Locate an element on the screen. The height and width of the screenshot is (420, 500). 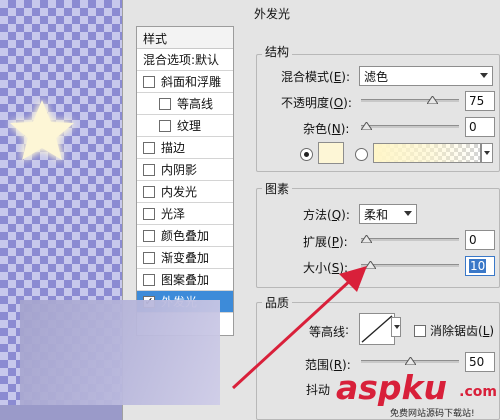
contour-preview is located at coordinates (377, 329).